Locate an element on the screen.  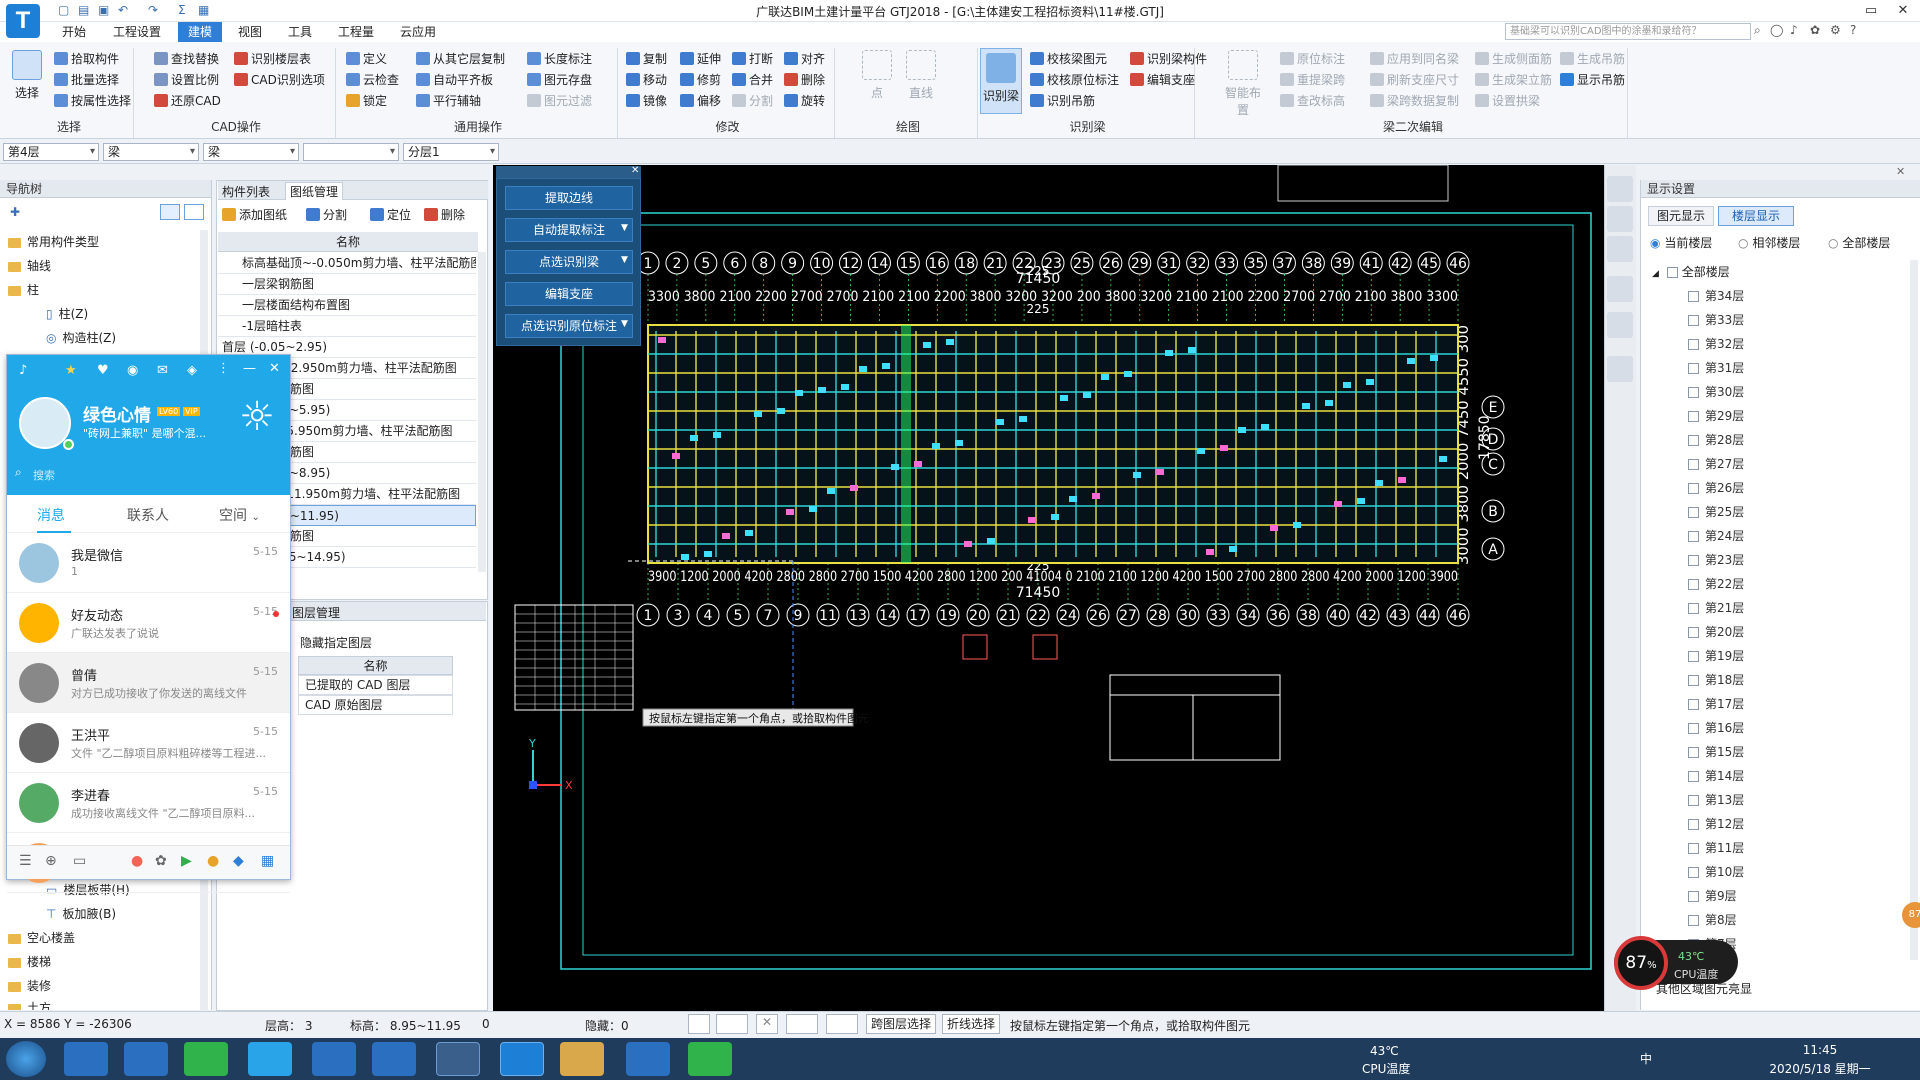
trim-button: 修剪 is located at coordinates (700, 79).